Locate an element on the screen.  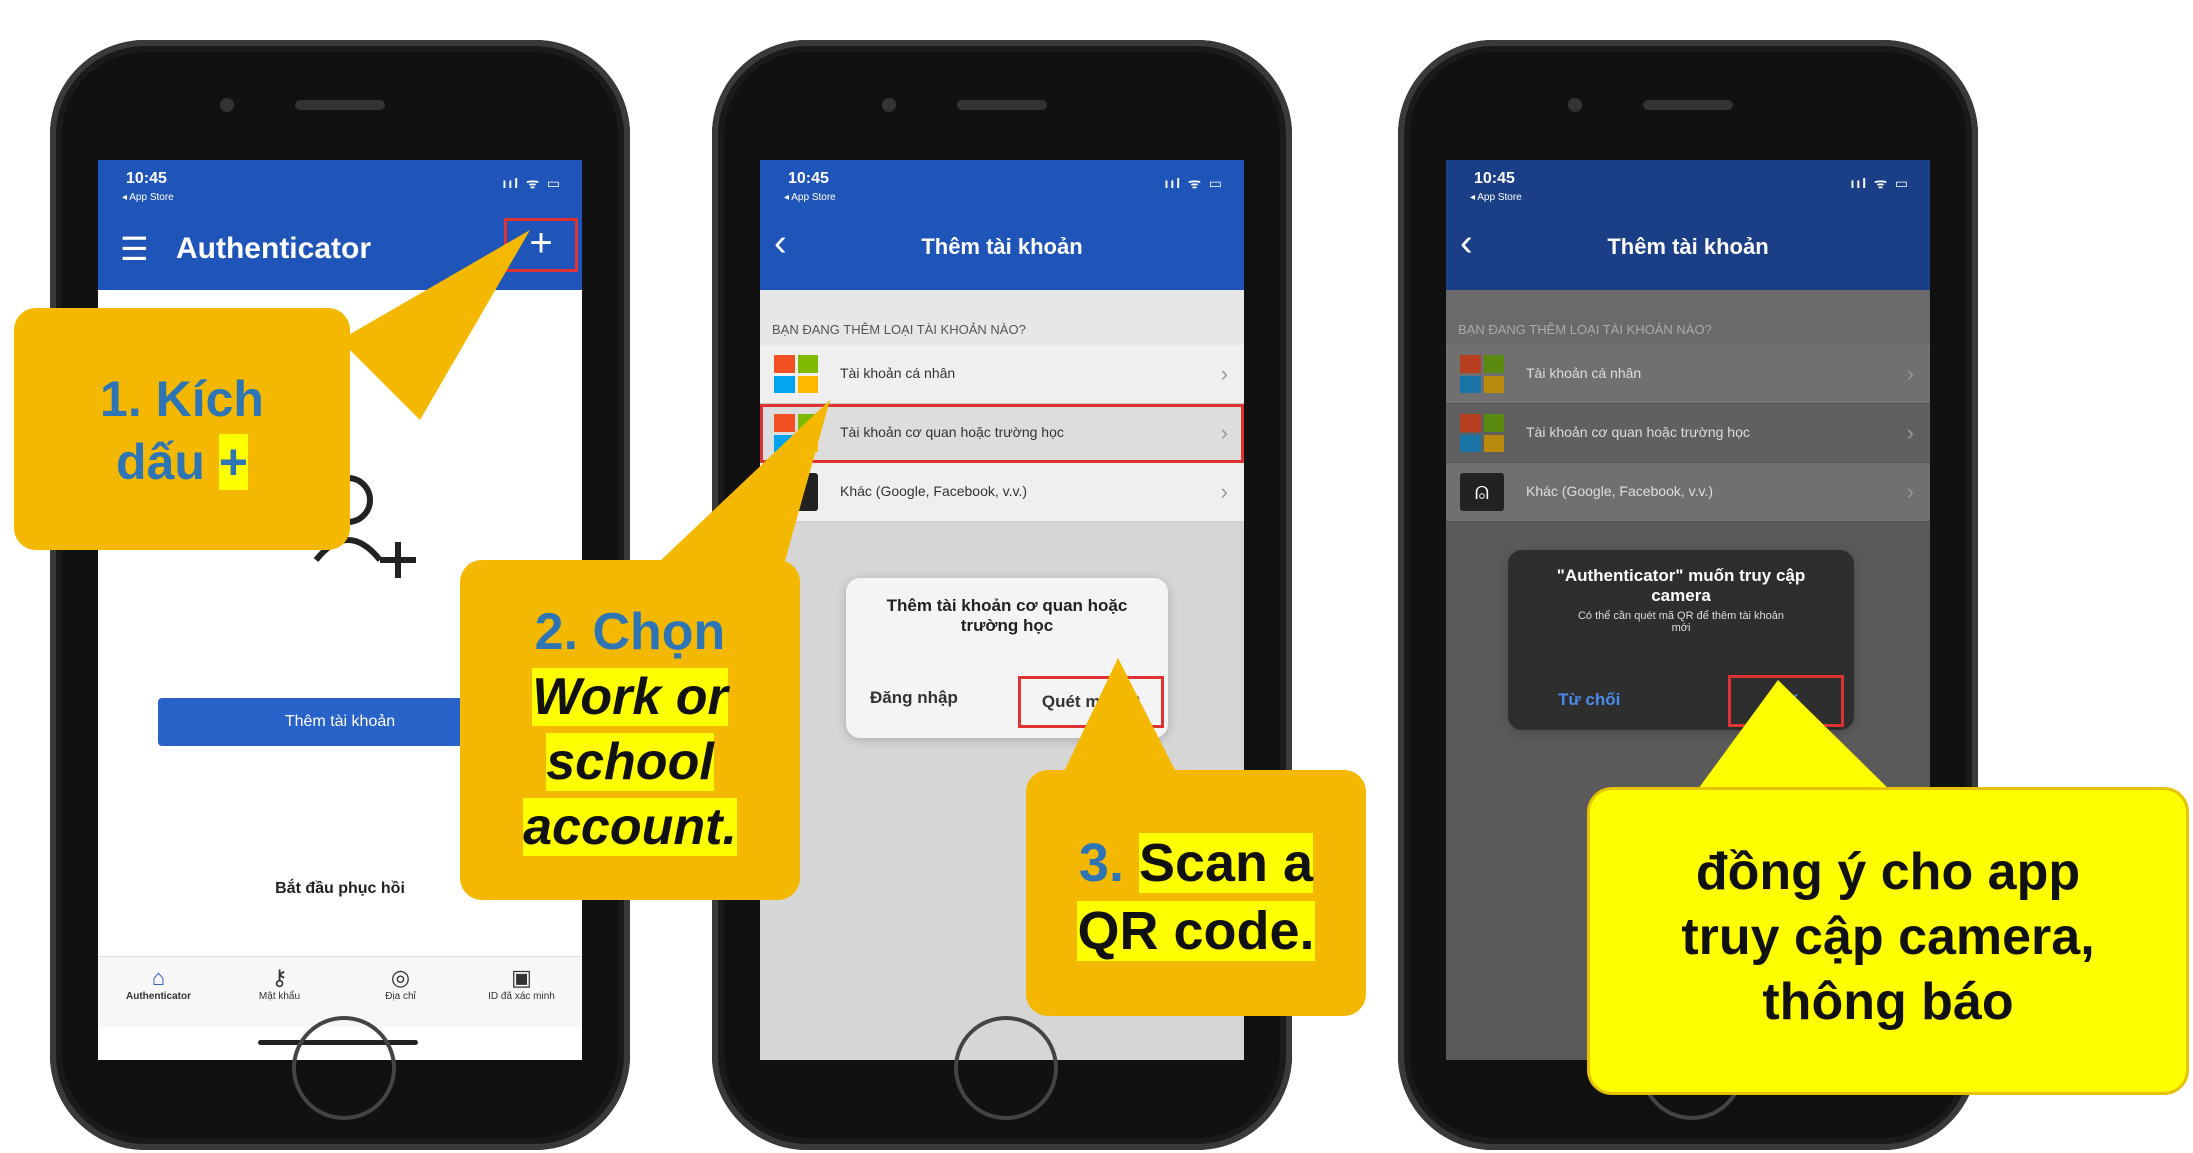
callout-3-line1: 3. Scan a is located at coordinates (1196, 863).